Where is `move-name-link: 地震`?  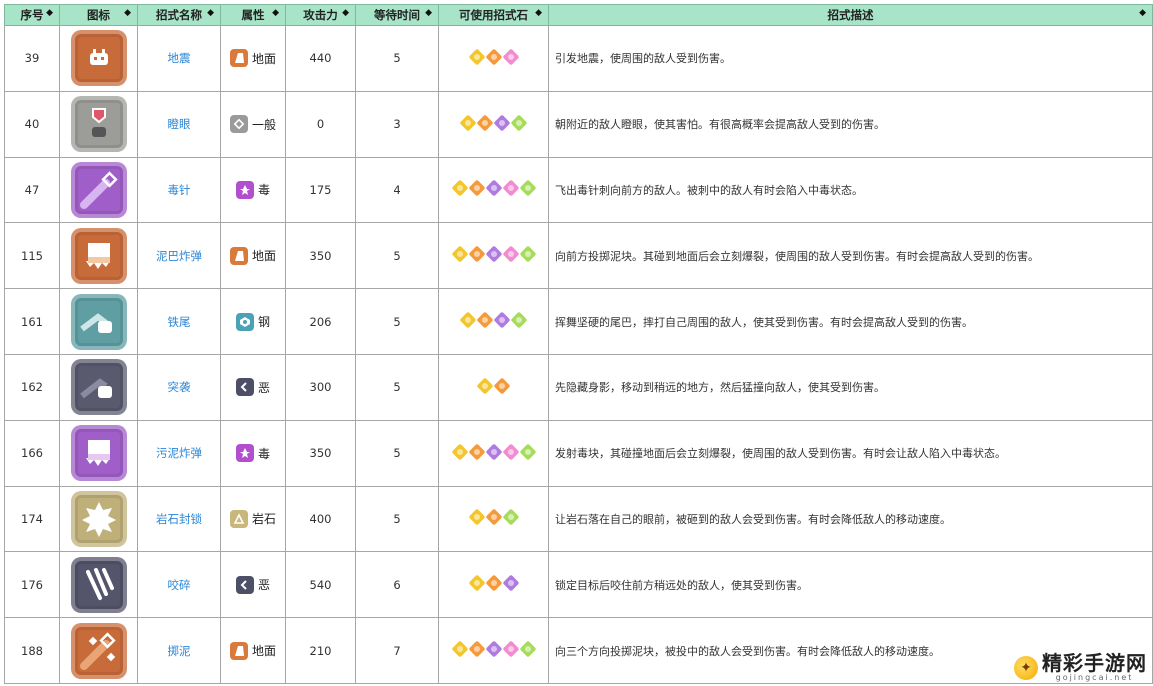
move-name-link: 地震 is located at coordinates (179, 58).